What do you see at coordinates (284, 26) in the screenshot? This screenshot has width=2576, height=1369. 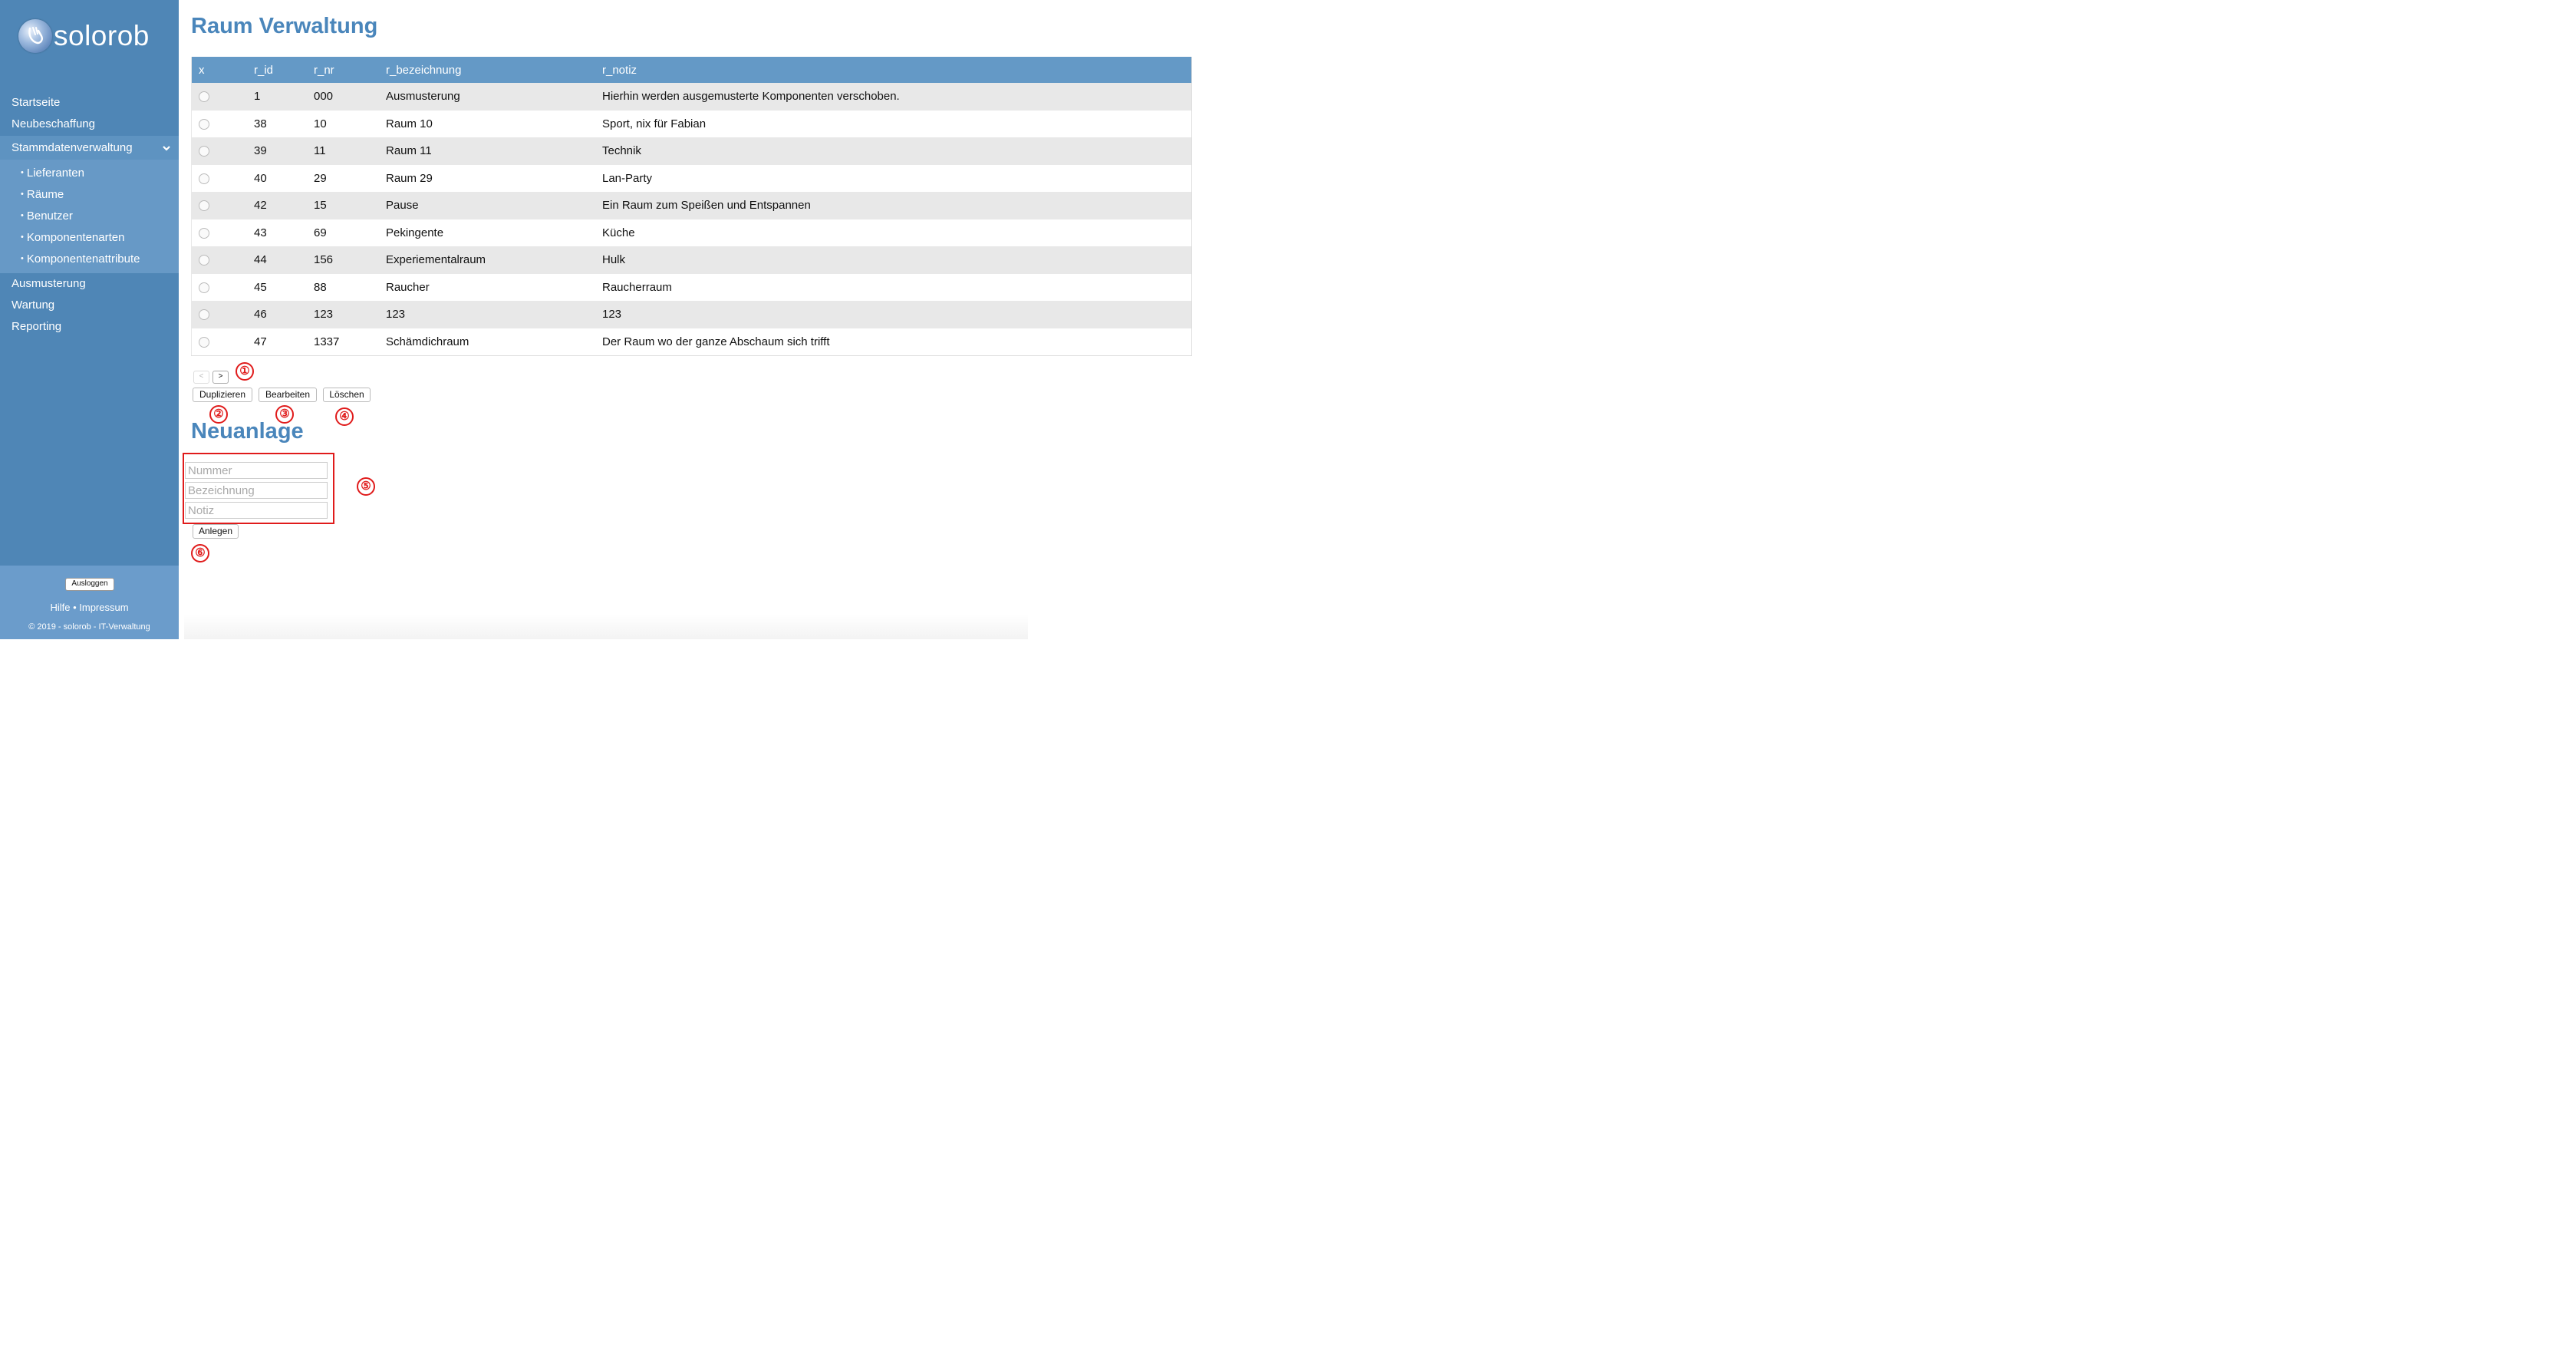 I see `page-title: Raum Verwaltung` at bounding box center [284, 26].